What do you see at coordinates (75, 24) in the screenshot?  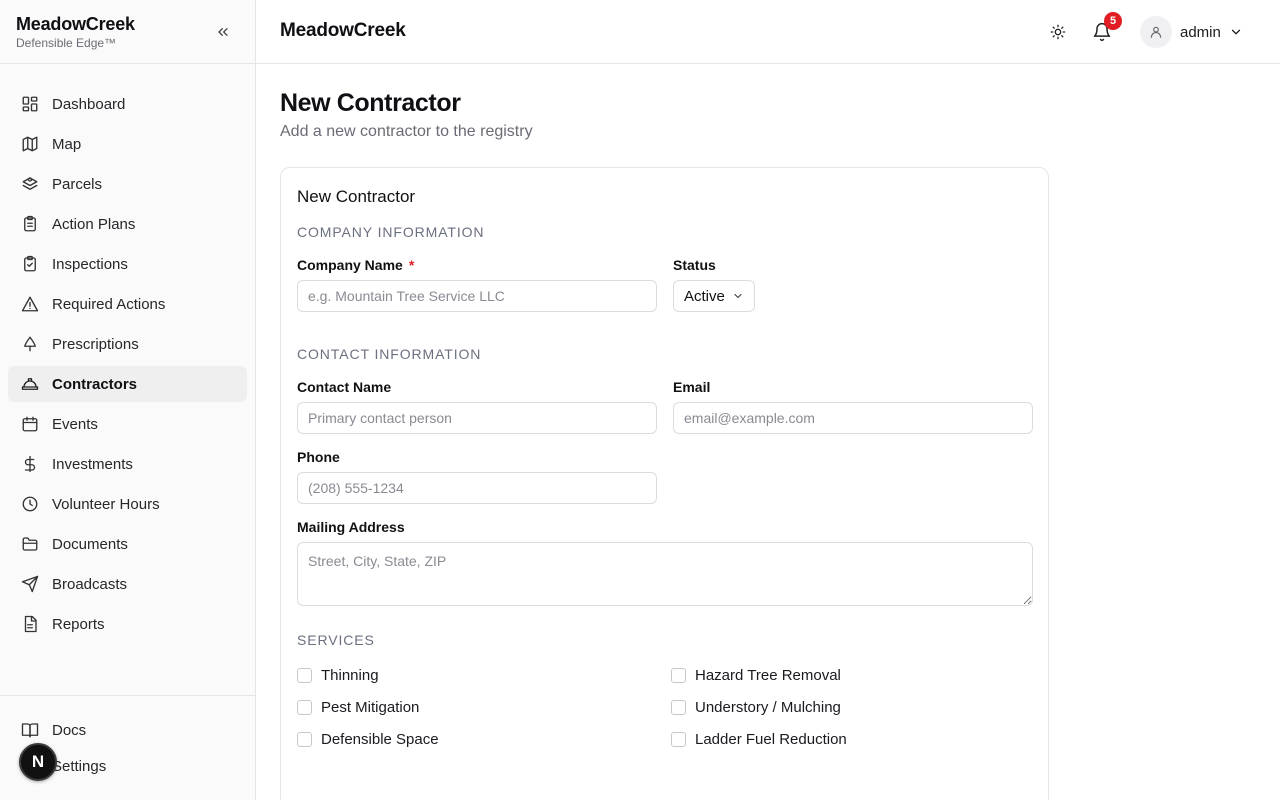 I see `brand-name: MeadowCreek` at bounding box center [75, 24].